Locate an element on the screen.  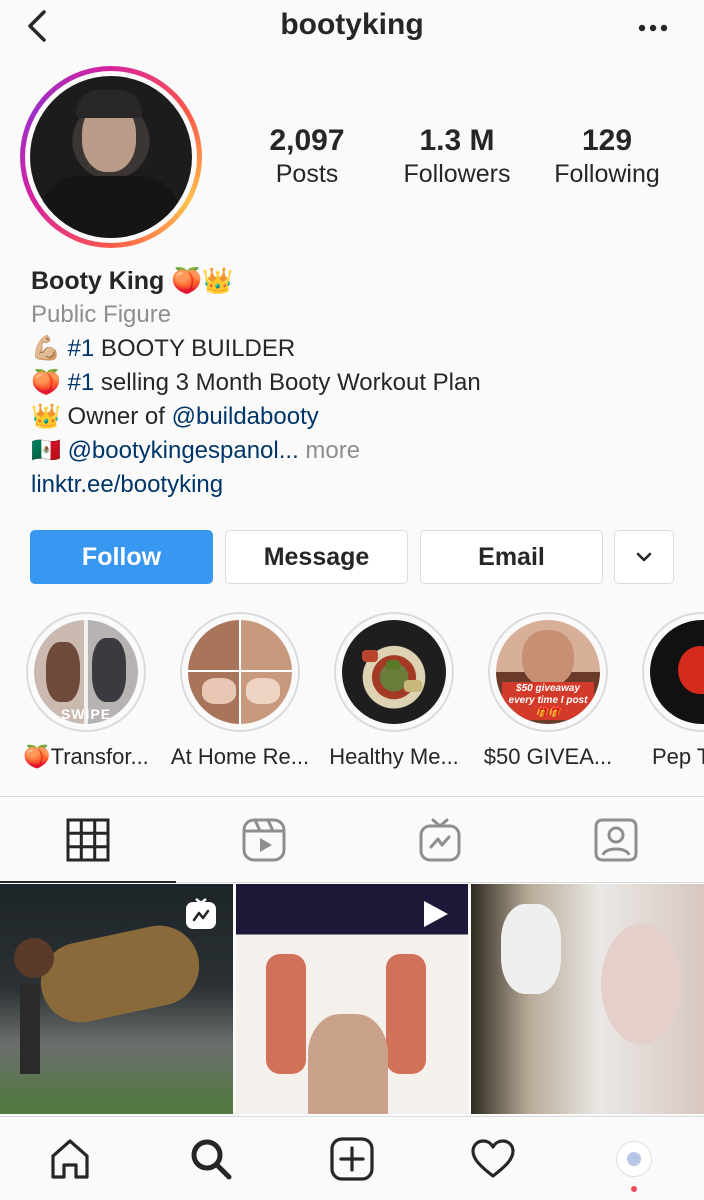
bio-line: 🍑 #1 selling 3 Month Booty Workout Plan is located at coordinates (356, 383).